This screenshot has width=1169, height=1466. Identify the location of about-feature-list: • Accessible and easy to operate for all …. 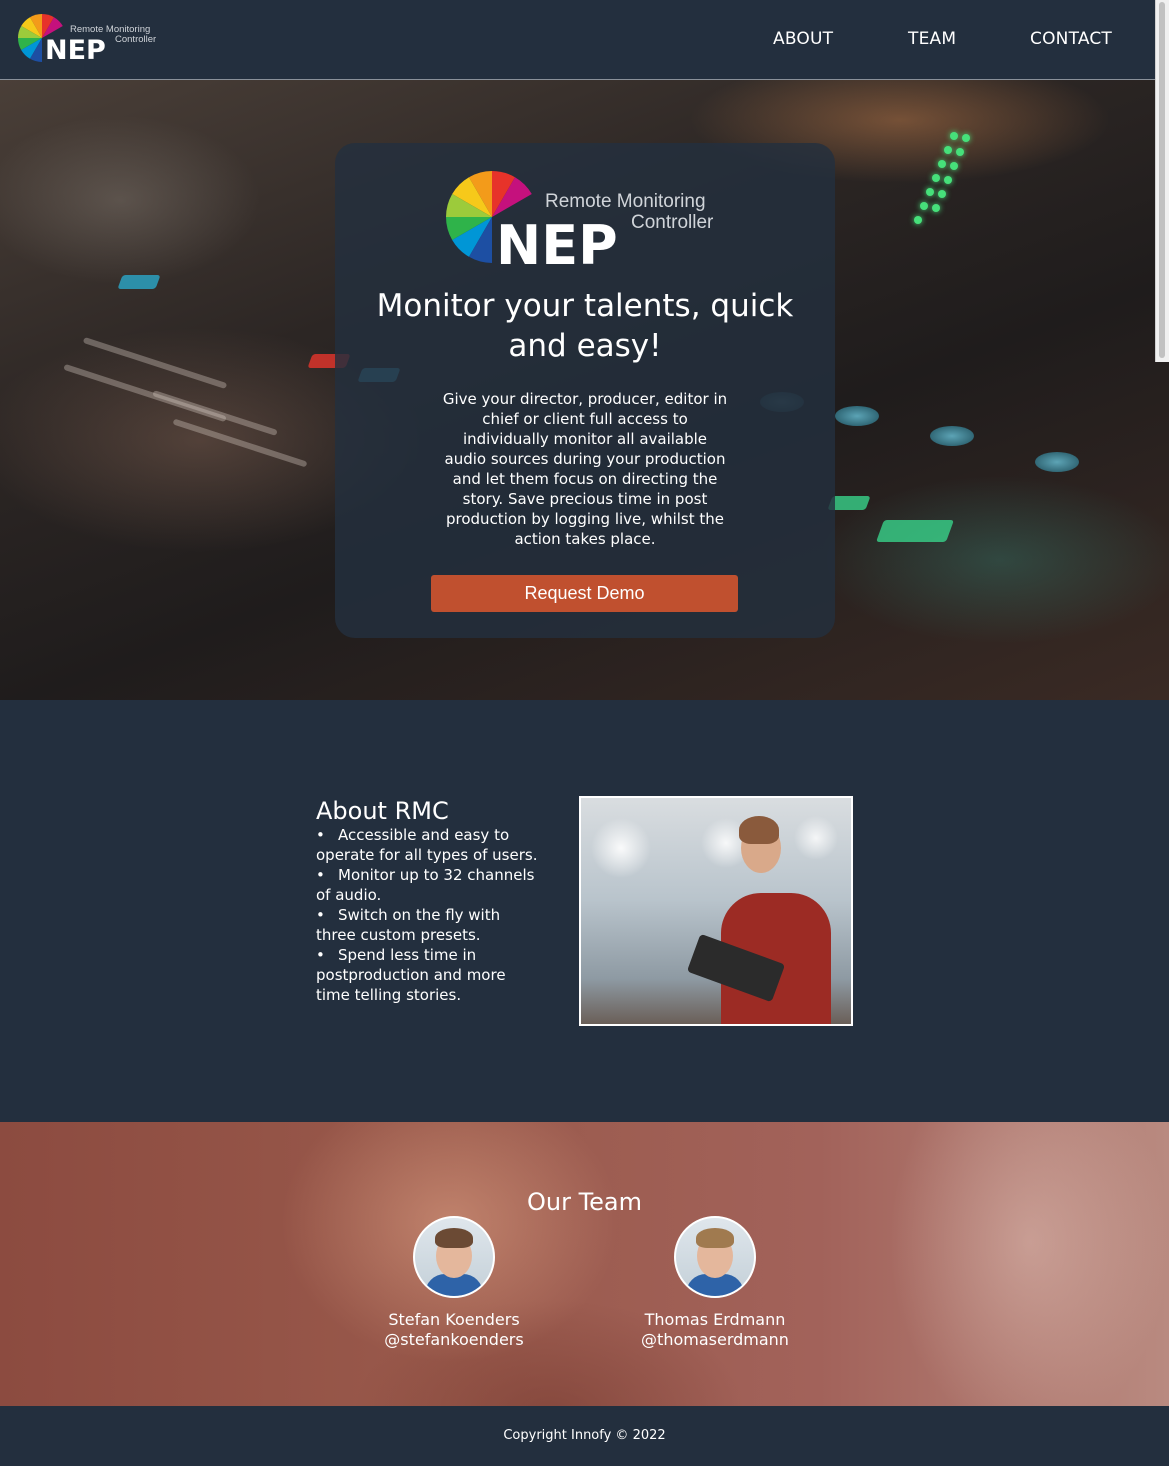
(428, 915).